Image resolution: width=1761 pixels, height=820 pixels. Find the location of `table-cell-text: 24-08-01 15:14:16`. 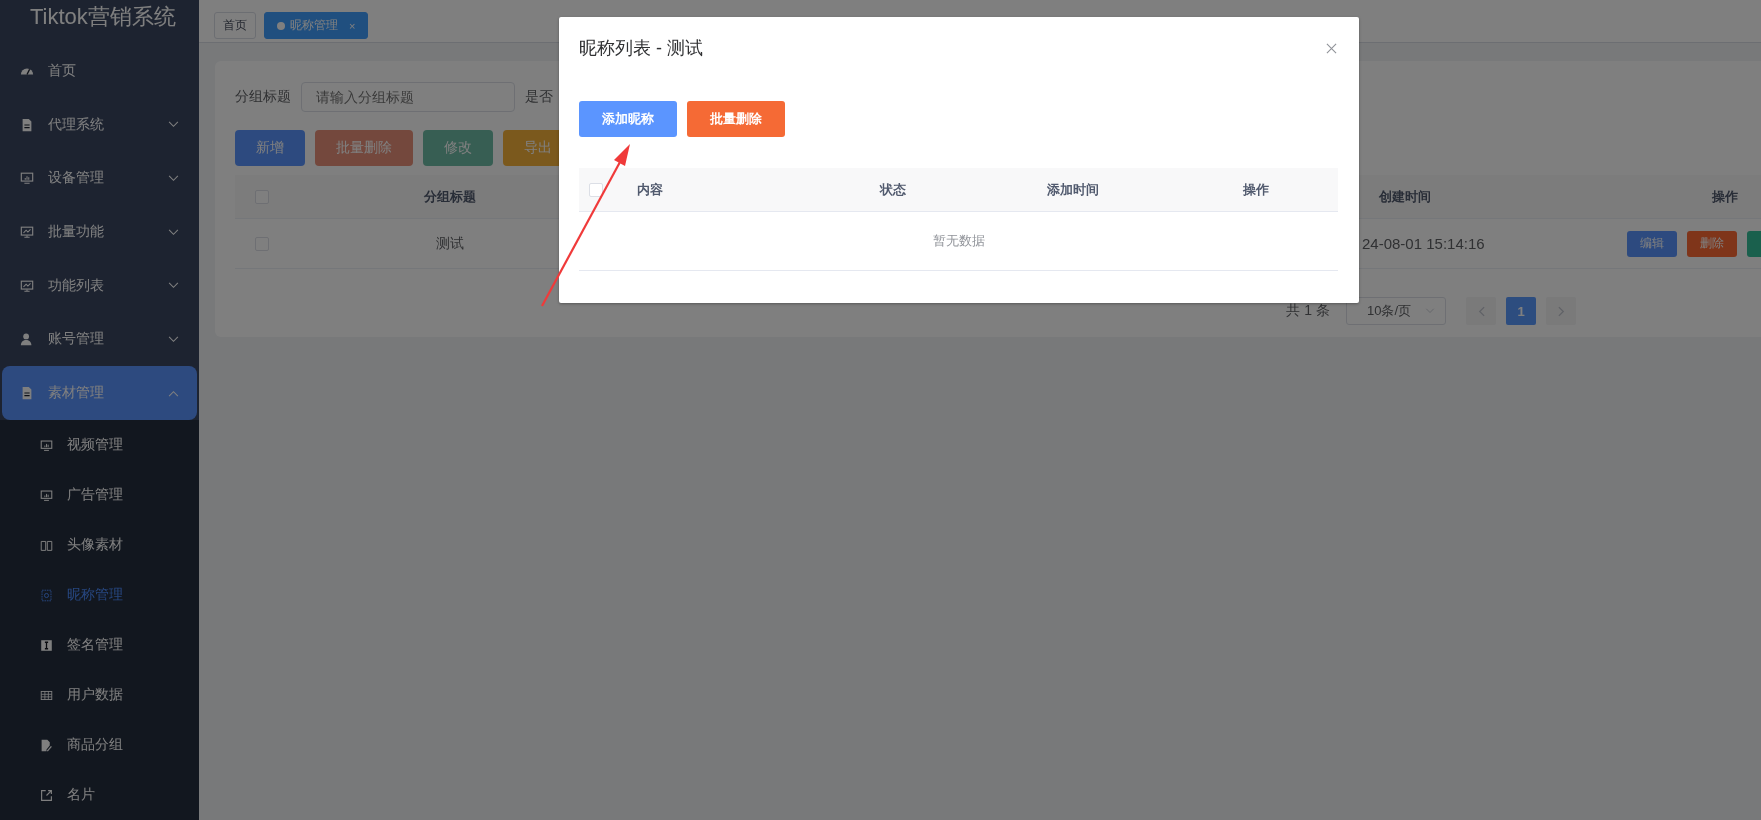

table-cell-text: 24-08-01 15:14:16 is located at coordinates (1423, 243).